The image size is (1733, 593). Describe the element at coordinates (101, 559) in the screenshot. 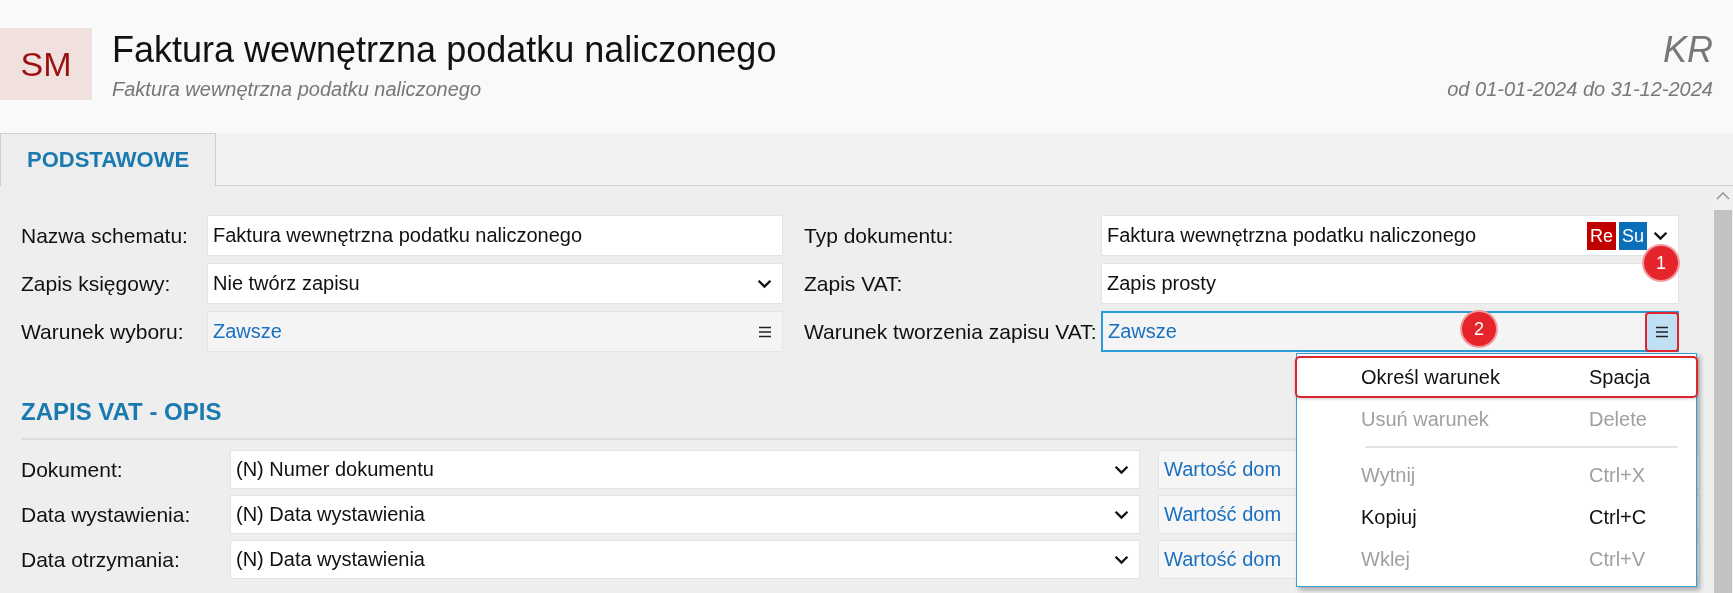

I see `field-label: Data otrzymania:` at that location.